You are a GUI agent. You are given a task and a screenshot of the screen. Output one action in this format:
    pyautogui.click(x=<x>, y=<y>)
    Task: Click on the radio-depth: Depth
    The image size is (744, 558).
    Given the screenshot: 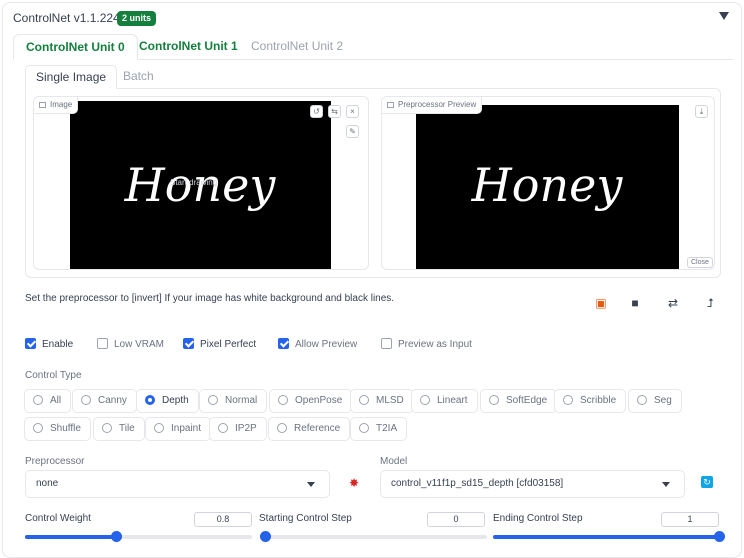 What is the action you would take?
    pyautogui.click(x=167, y=401)
    